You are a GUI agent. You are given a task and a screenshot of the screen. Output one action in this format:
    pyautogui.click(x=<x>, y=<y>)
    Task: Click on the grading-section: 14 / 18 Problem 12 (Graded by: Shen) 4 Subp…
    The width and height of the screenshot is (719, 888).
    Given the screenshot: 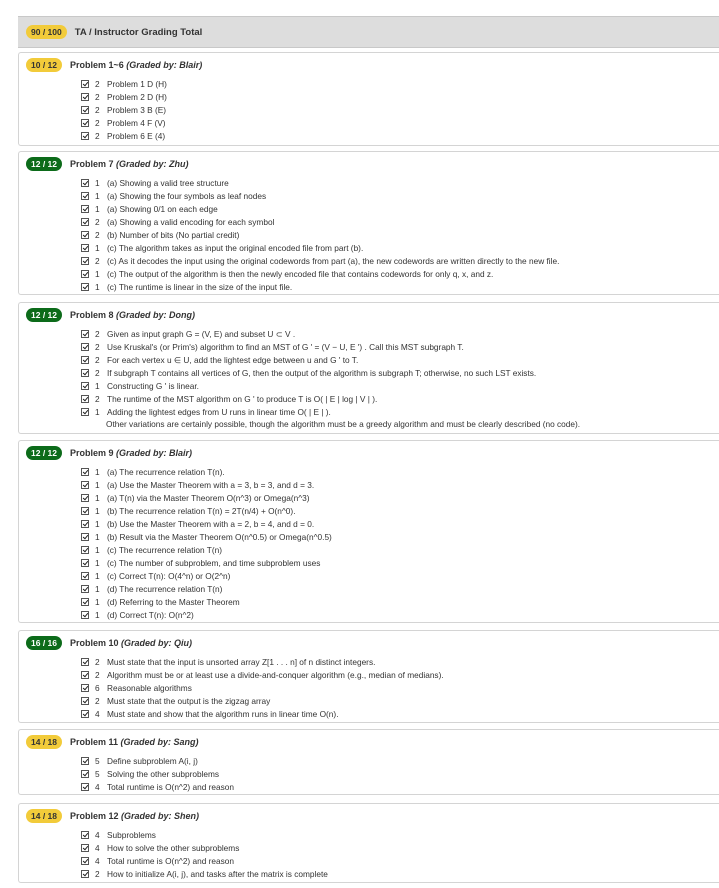 What is the action you would take?
    pyautogui.click(x=368, y=843)
    